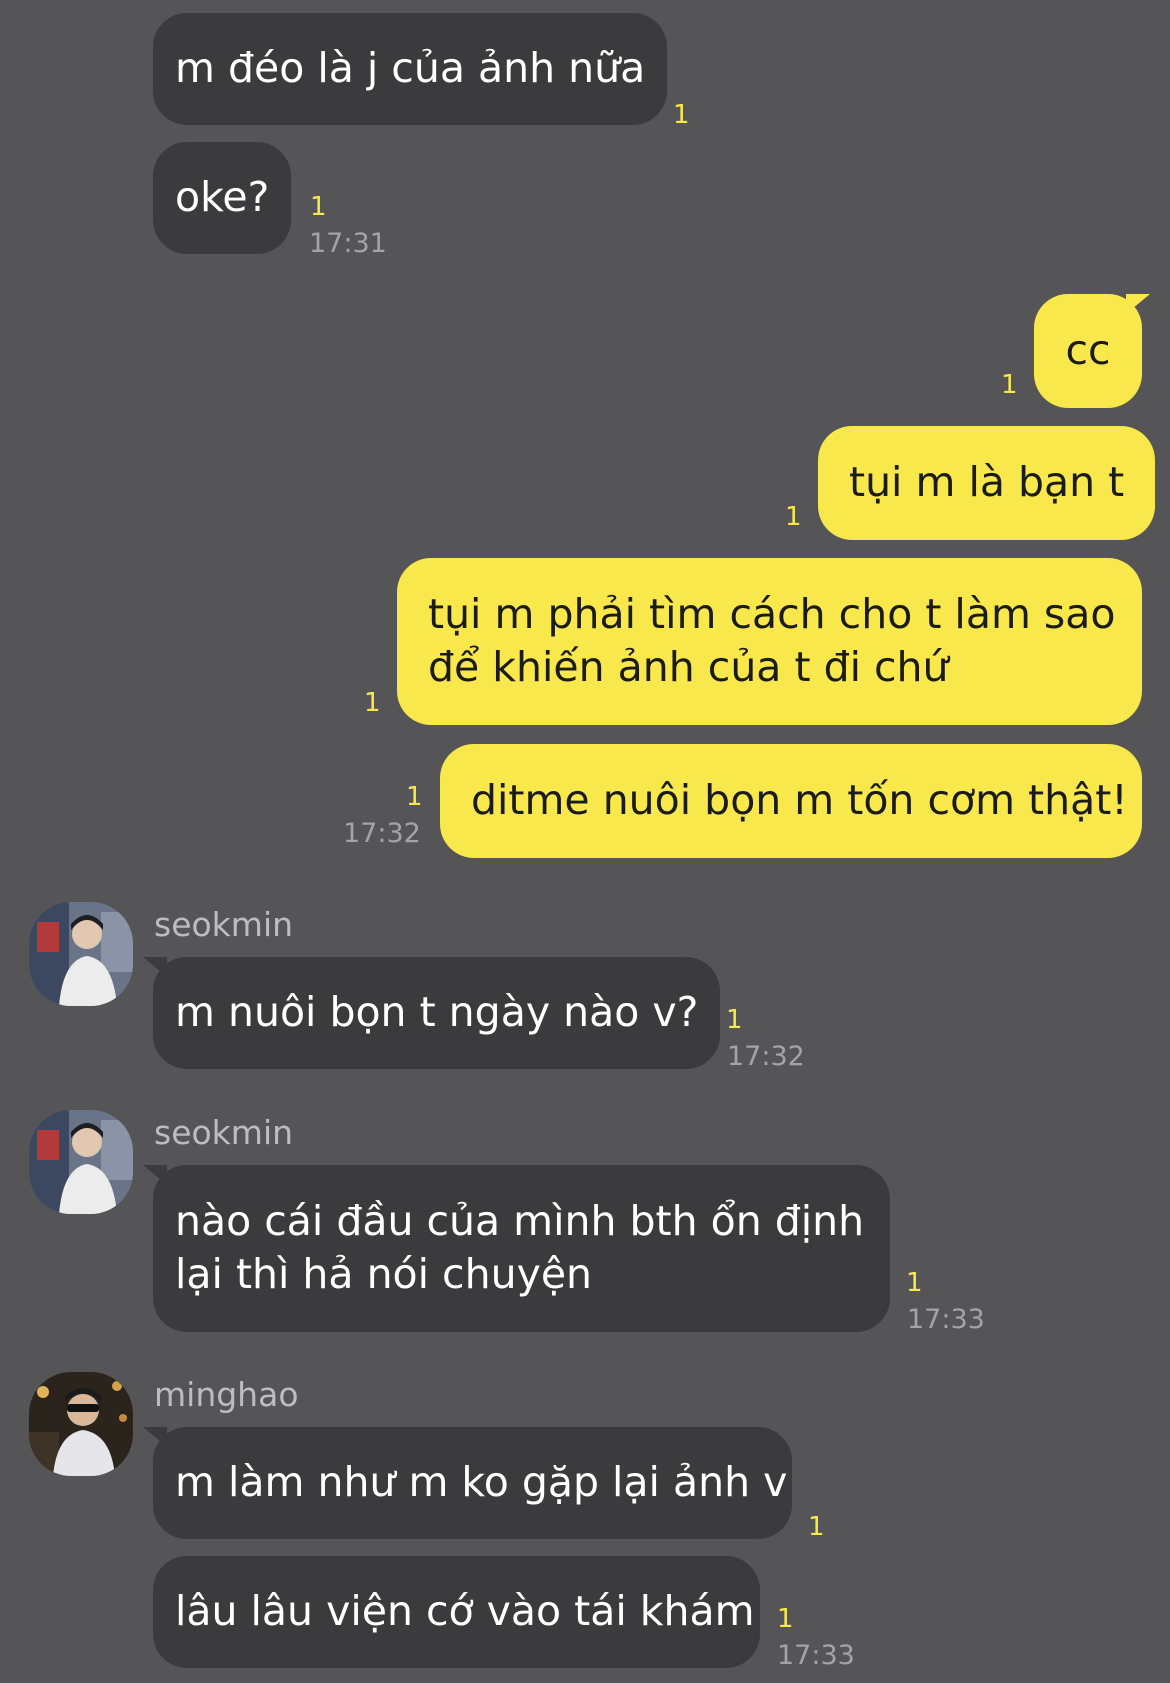  I want to click on message-bubble: m nuôi bọn t ngày nào v?, so click(437, 1013).